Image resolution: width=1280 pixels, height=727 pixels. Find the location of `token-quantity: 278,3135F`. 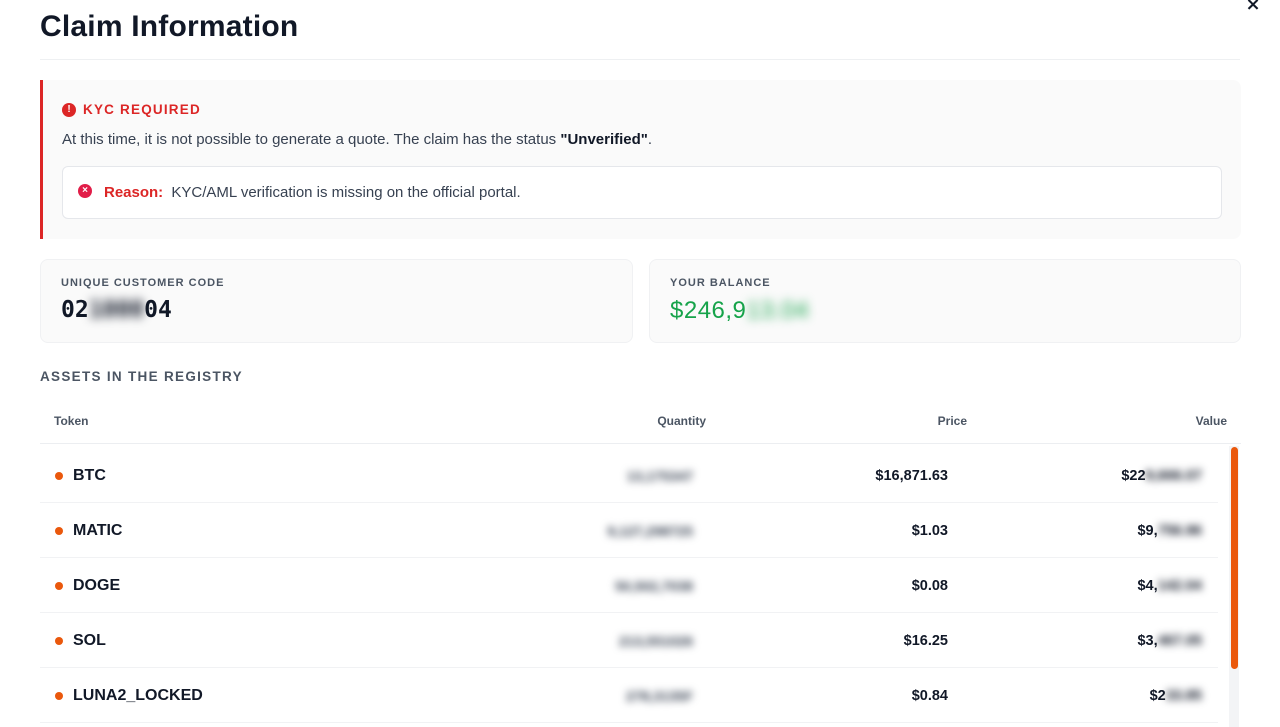

token-quantity: 278,3135F is located at coordinates (659, 696).